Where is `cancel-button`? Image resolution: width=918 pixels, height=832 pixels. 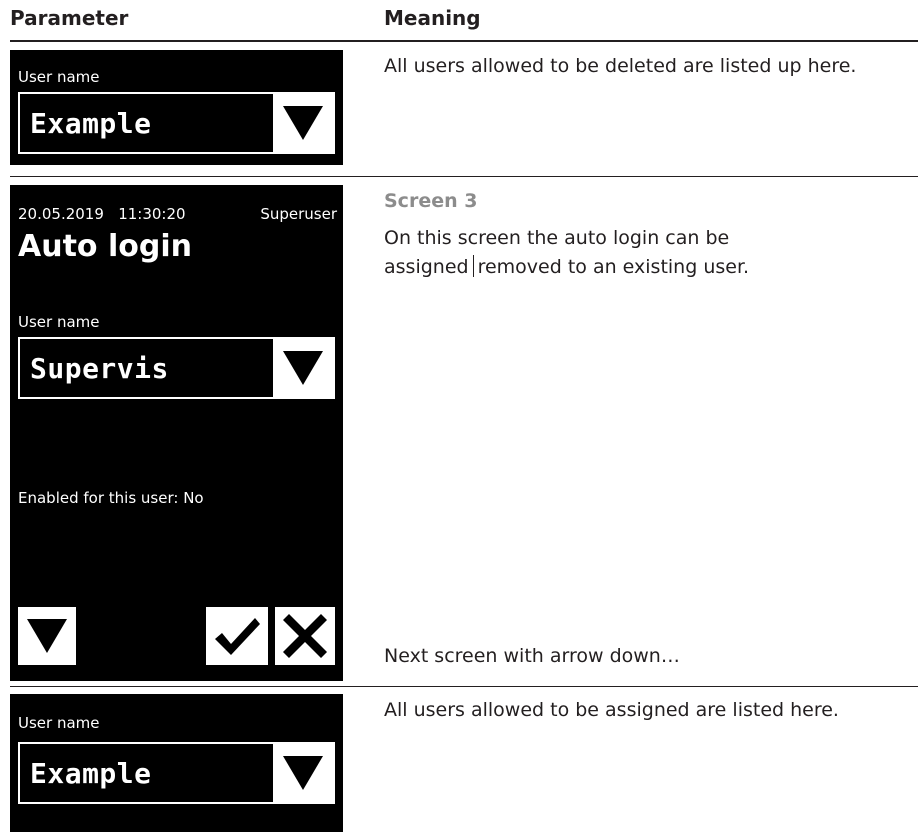
cancel-button is located at coordinates (305, 636).